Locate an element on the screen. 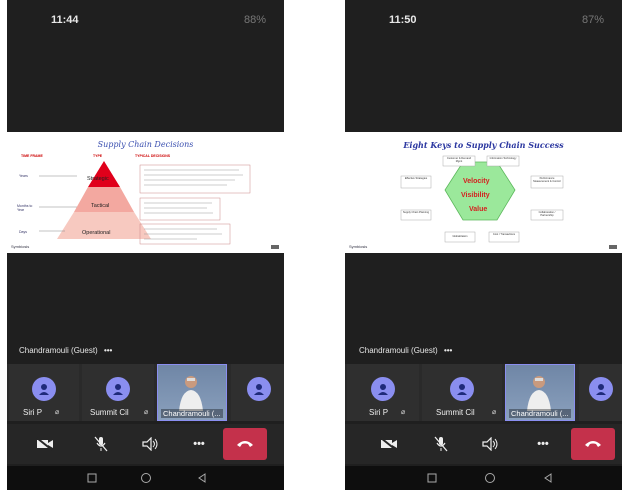 The image size is (629, 490). key-box: Cost / Transactions is located at coordinates (504, 234).